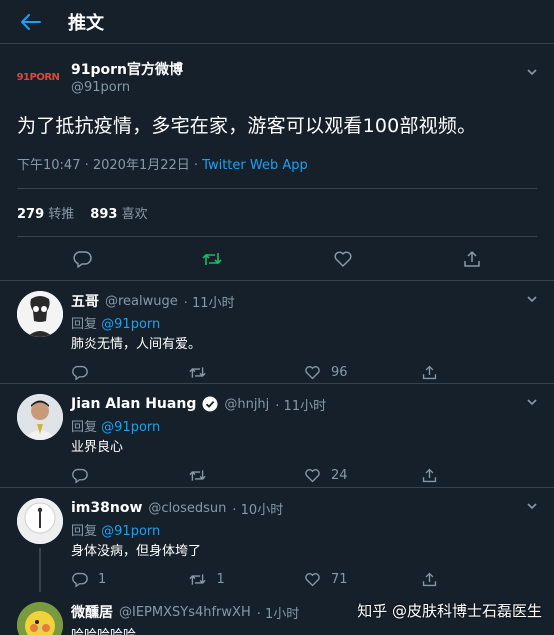 This screenshot has width=554, height=635. I want to click on retweet-button: 1, so click(246, 579).